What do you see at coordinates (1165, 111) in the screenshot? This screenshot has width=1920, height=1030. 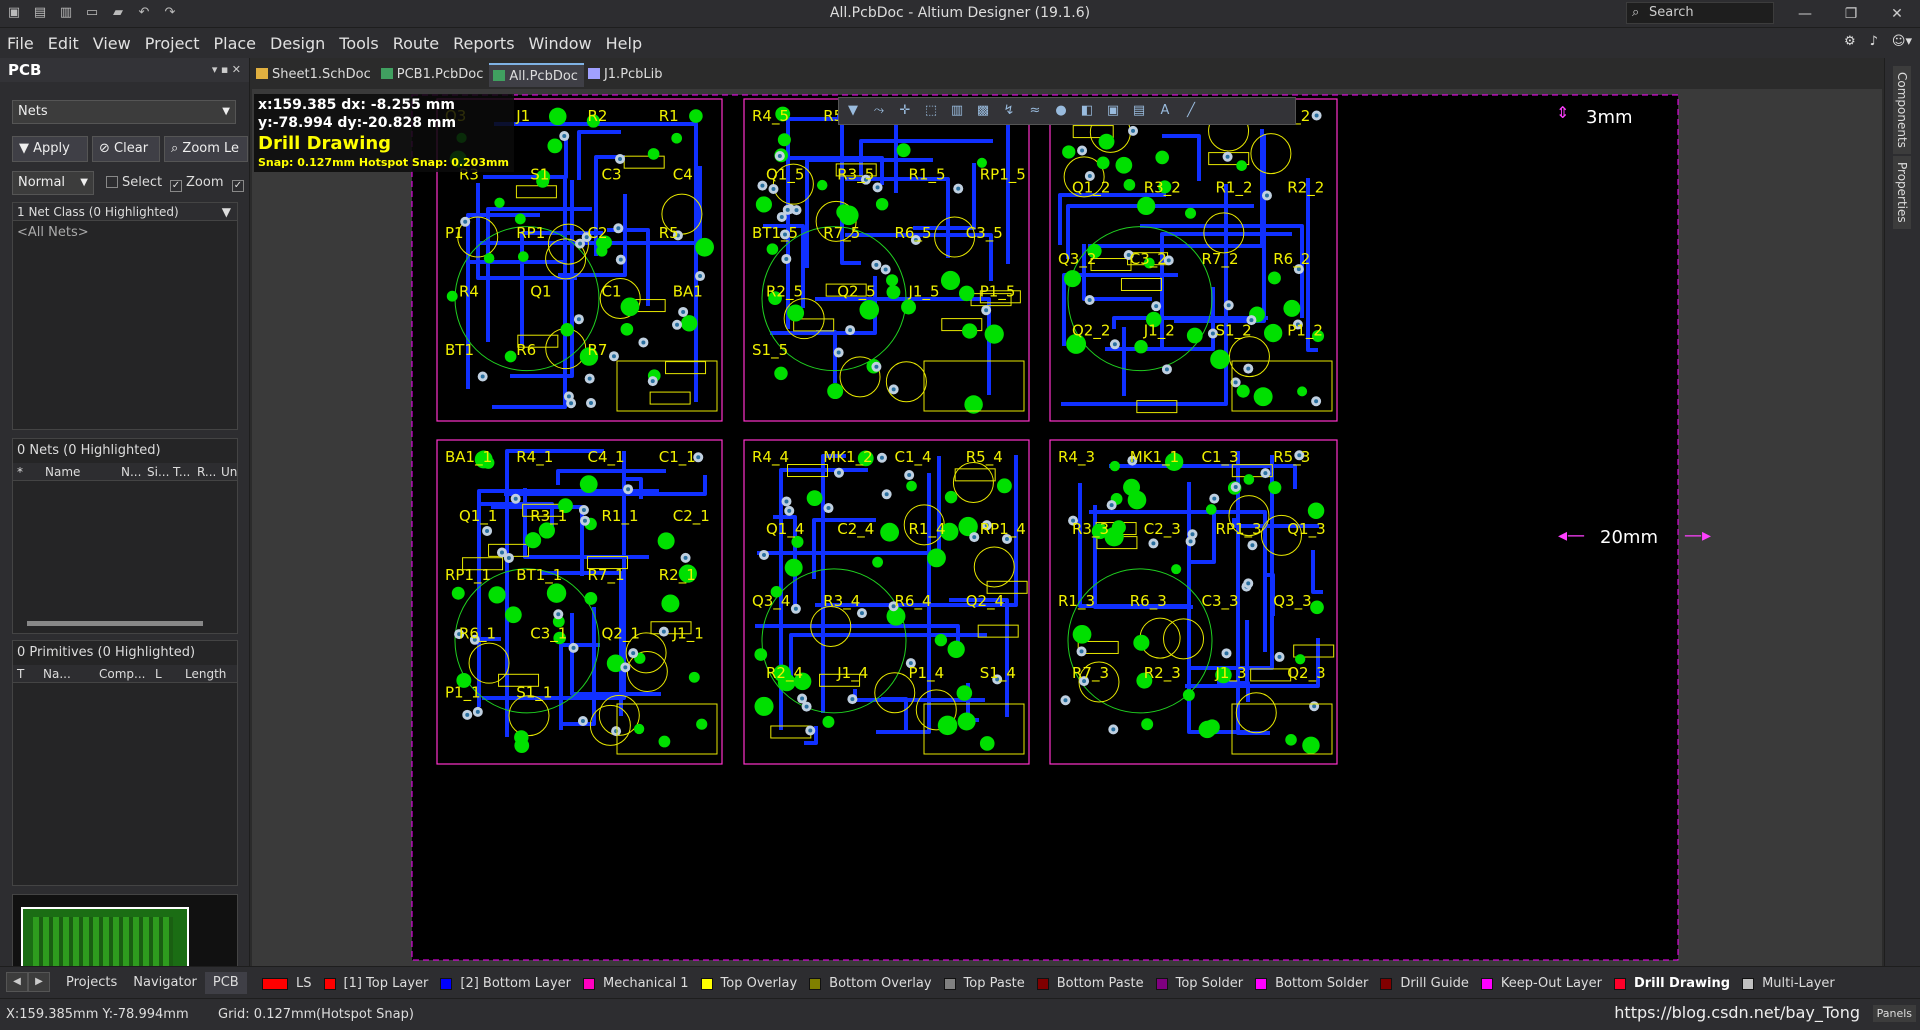 I see `text-icon: A` at bounding box center [1165, 111].